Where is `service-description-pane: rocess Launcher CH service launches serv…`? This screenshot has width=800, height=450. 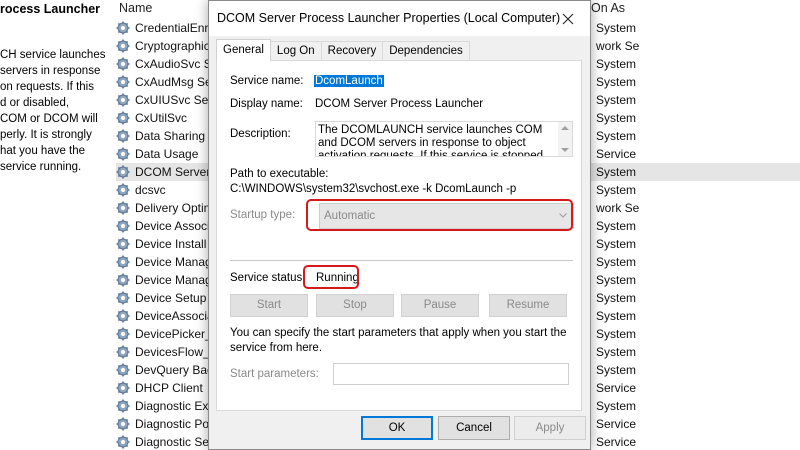
service-description-pane: rocess Launcher CH service launches serv… is located at coordinates (56, 225).